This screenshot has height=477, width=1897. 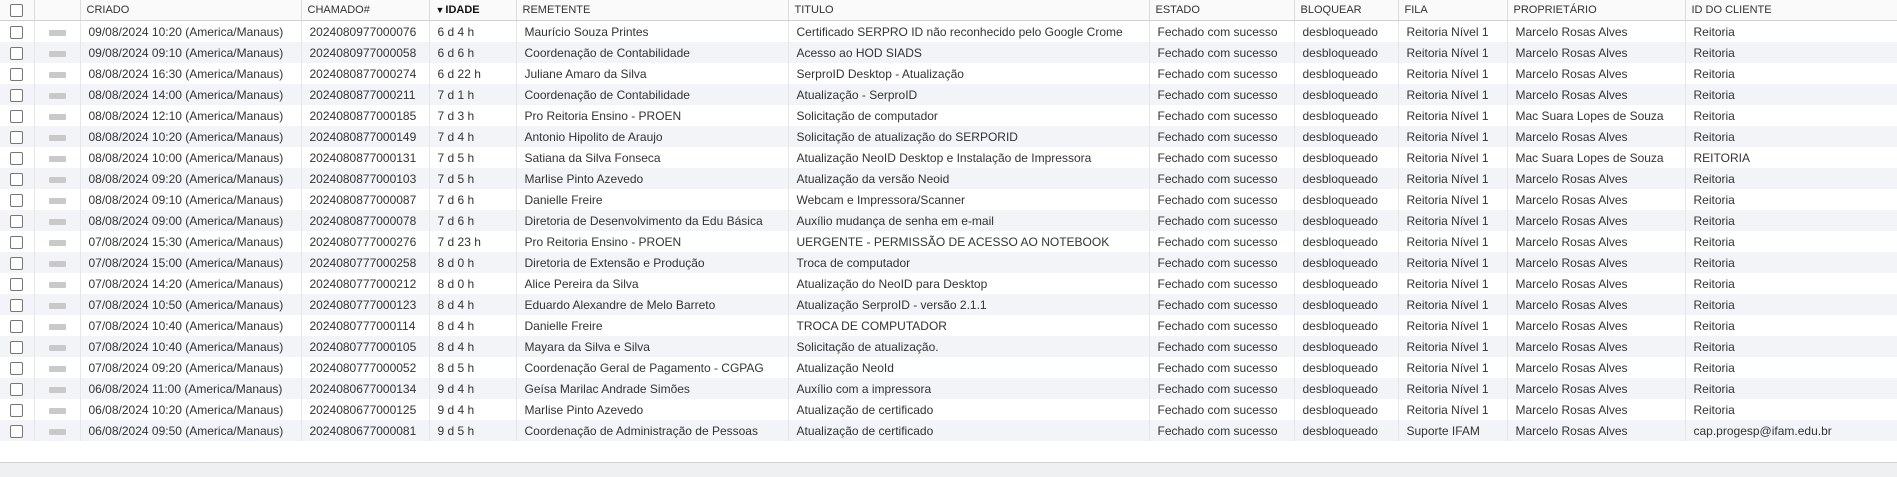 I want to click on row-select-cell, so click(x=17, y=325).